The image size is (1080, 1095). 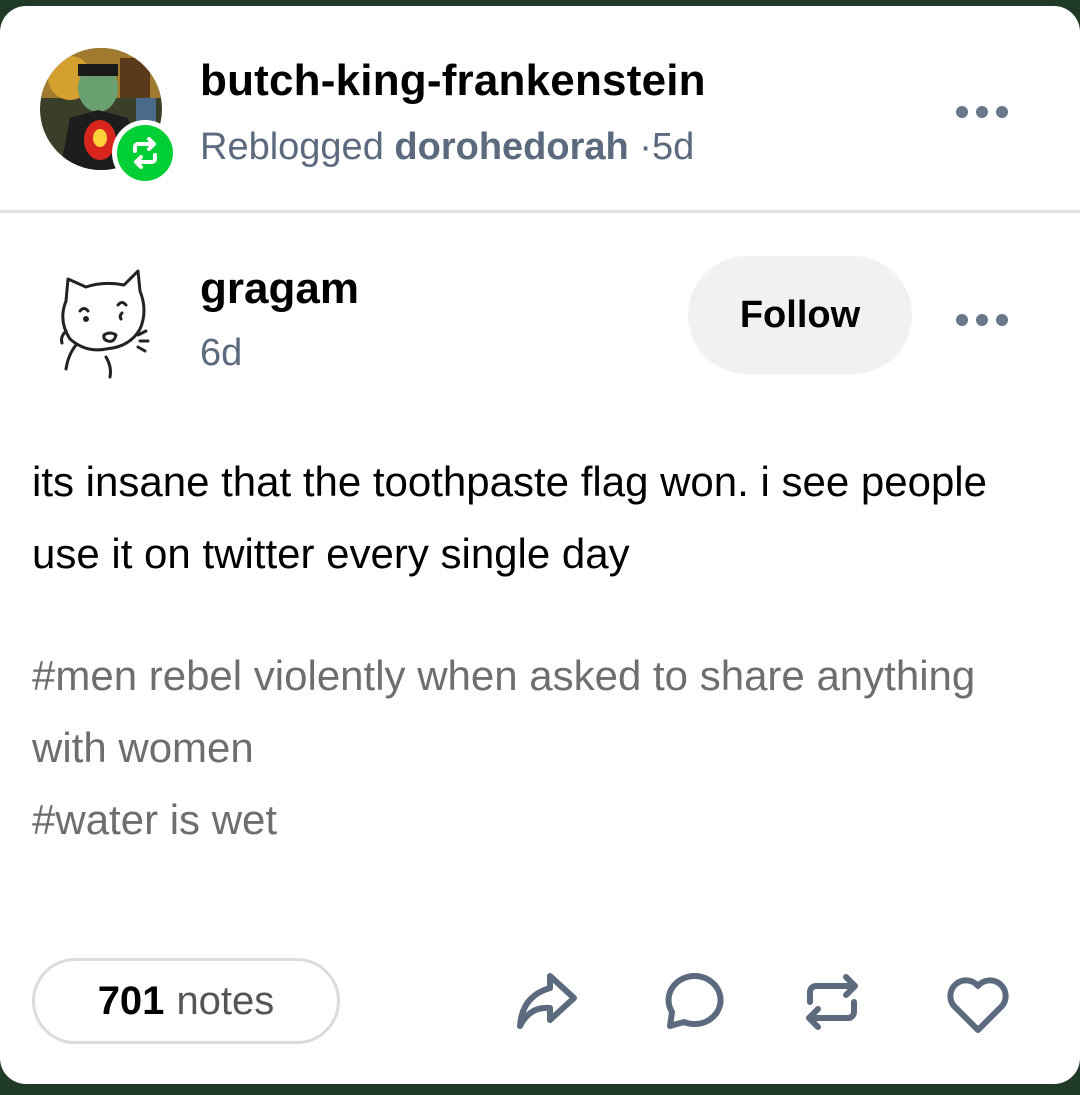 I want to click on reblog-badge-icon, so click(x=145, y=153).